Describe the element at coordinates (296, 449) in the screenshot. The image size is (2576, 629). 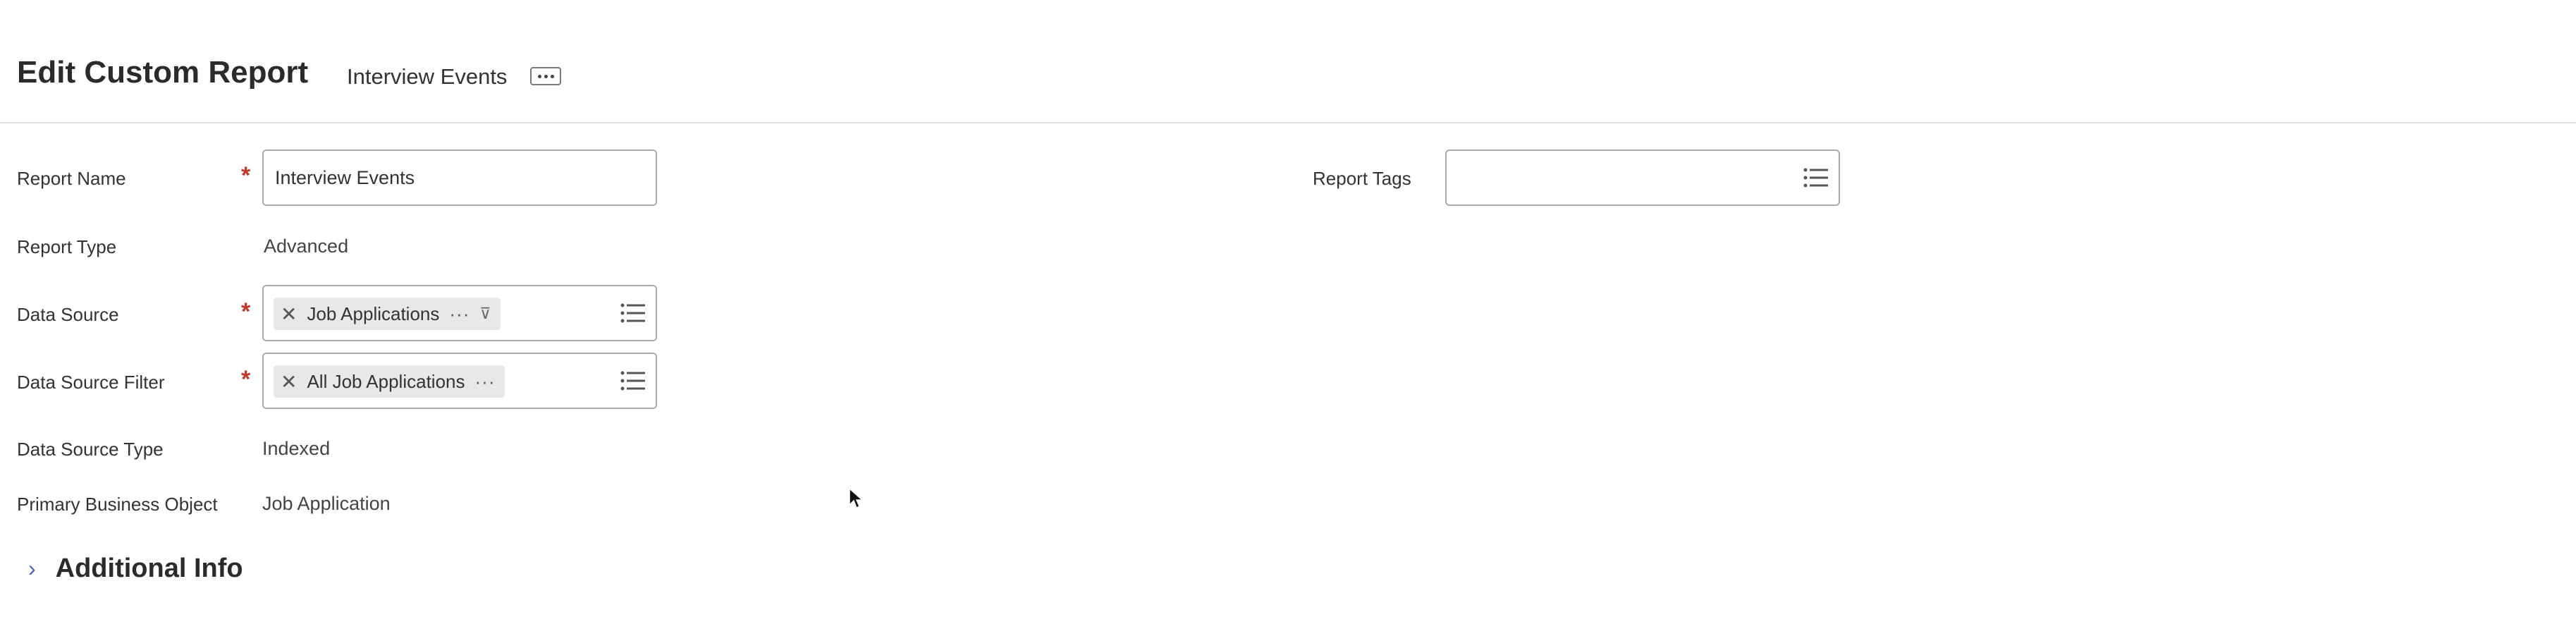
I see `data-source-type-value: Indexed` at that location.